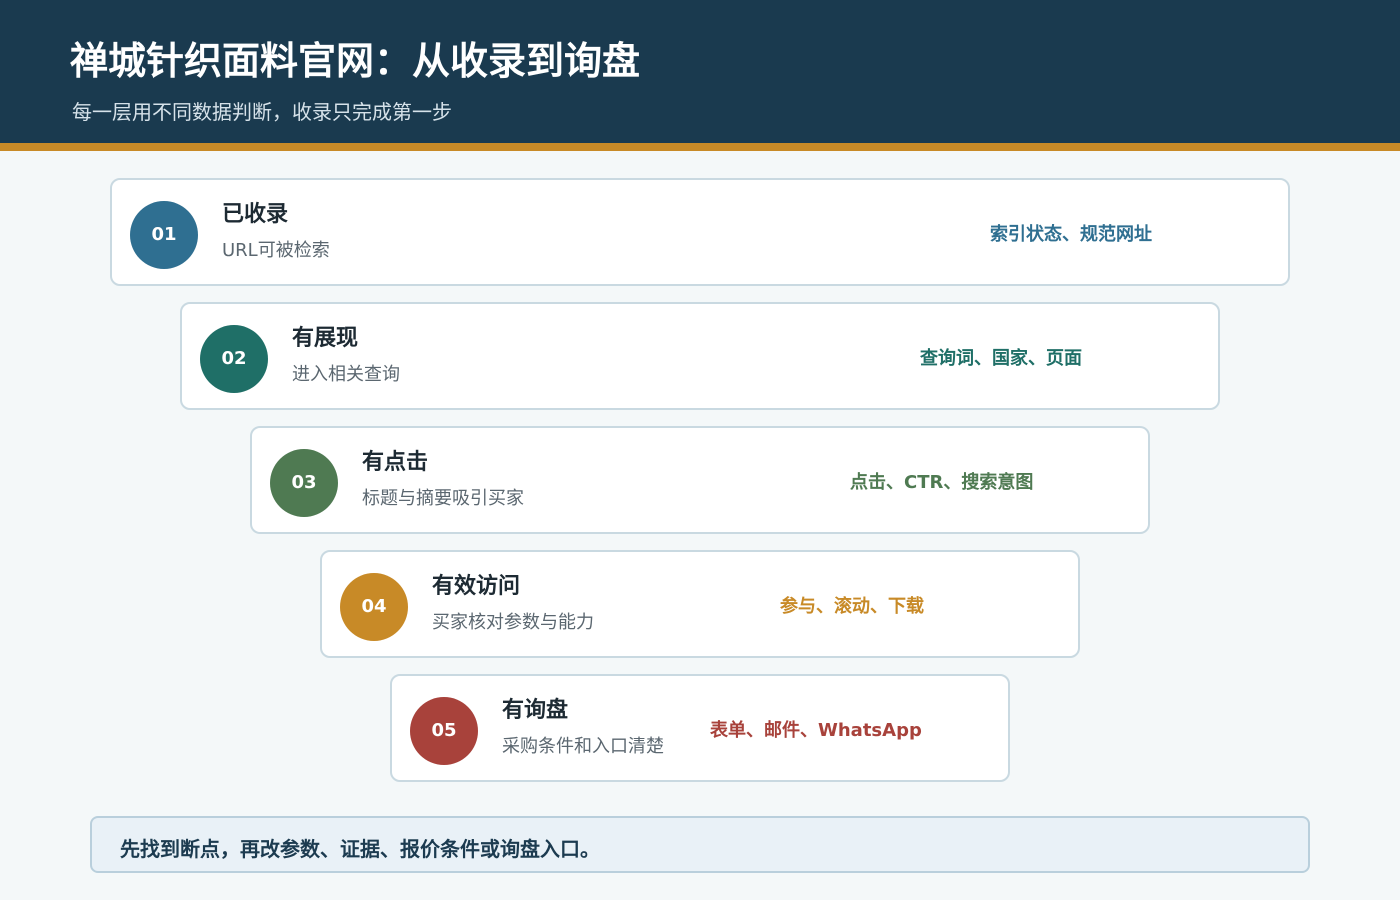  Describe the element at coordinates (535, 710) in the screenshot. I see `stage-title: 有询盘` at that location.